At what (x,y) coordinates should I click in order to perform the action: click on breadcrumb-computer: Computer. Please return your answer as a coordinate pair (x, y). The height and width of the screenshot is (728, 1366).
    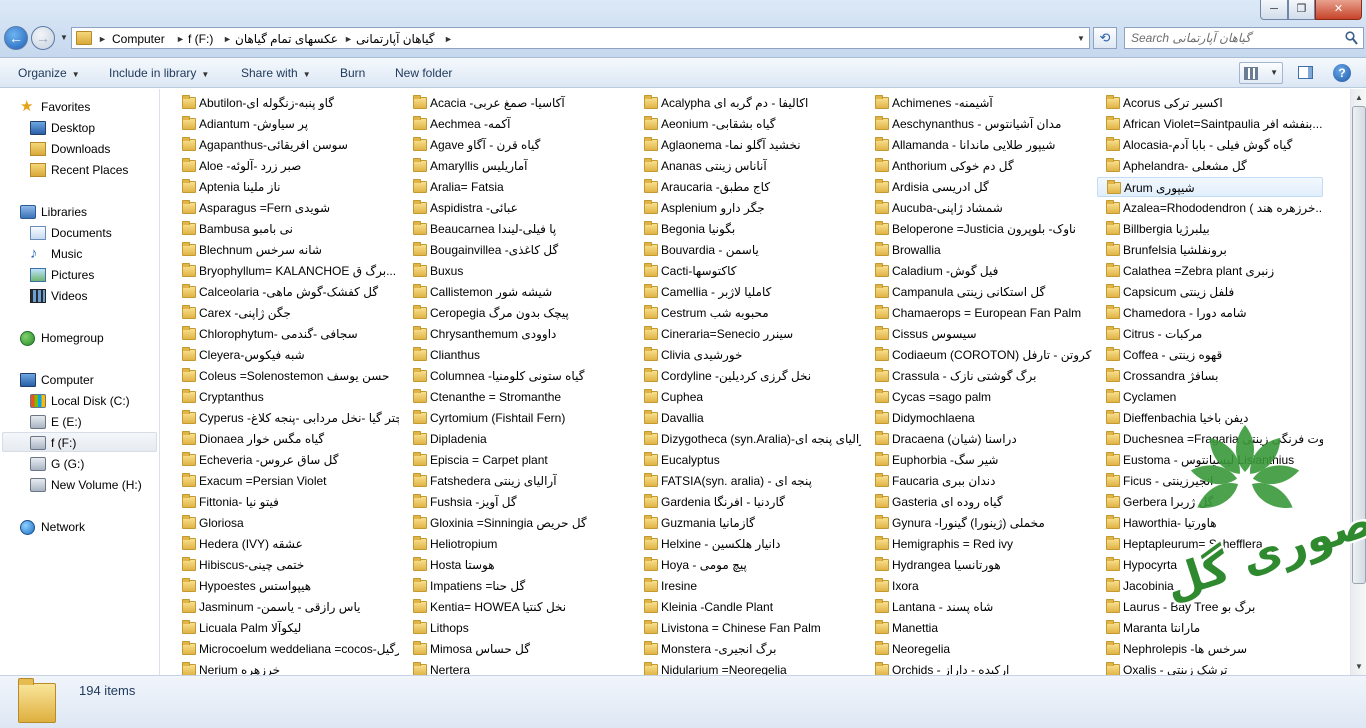
    Looking at the image, I should click on (138, 39).